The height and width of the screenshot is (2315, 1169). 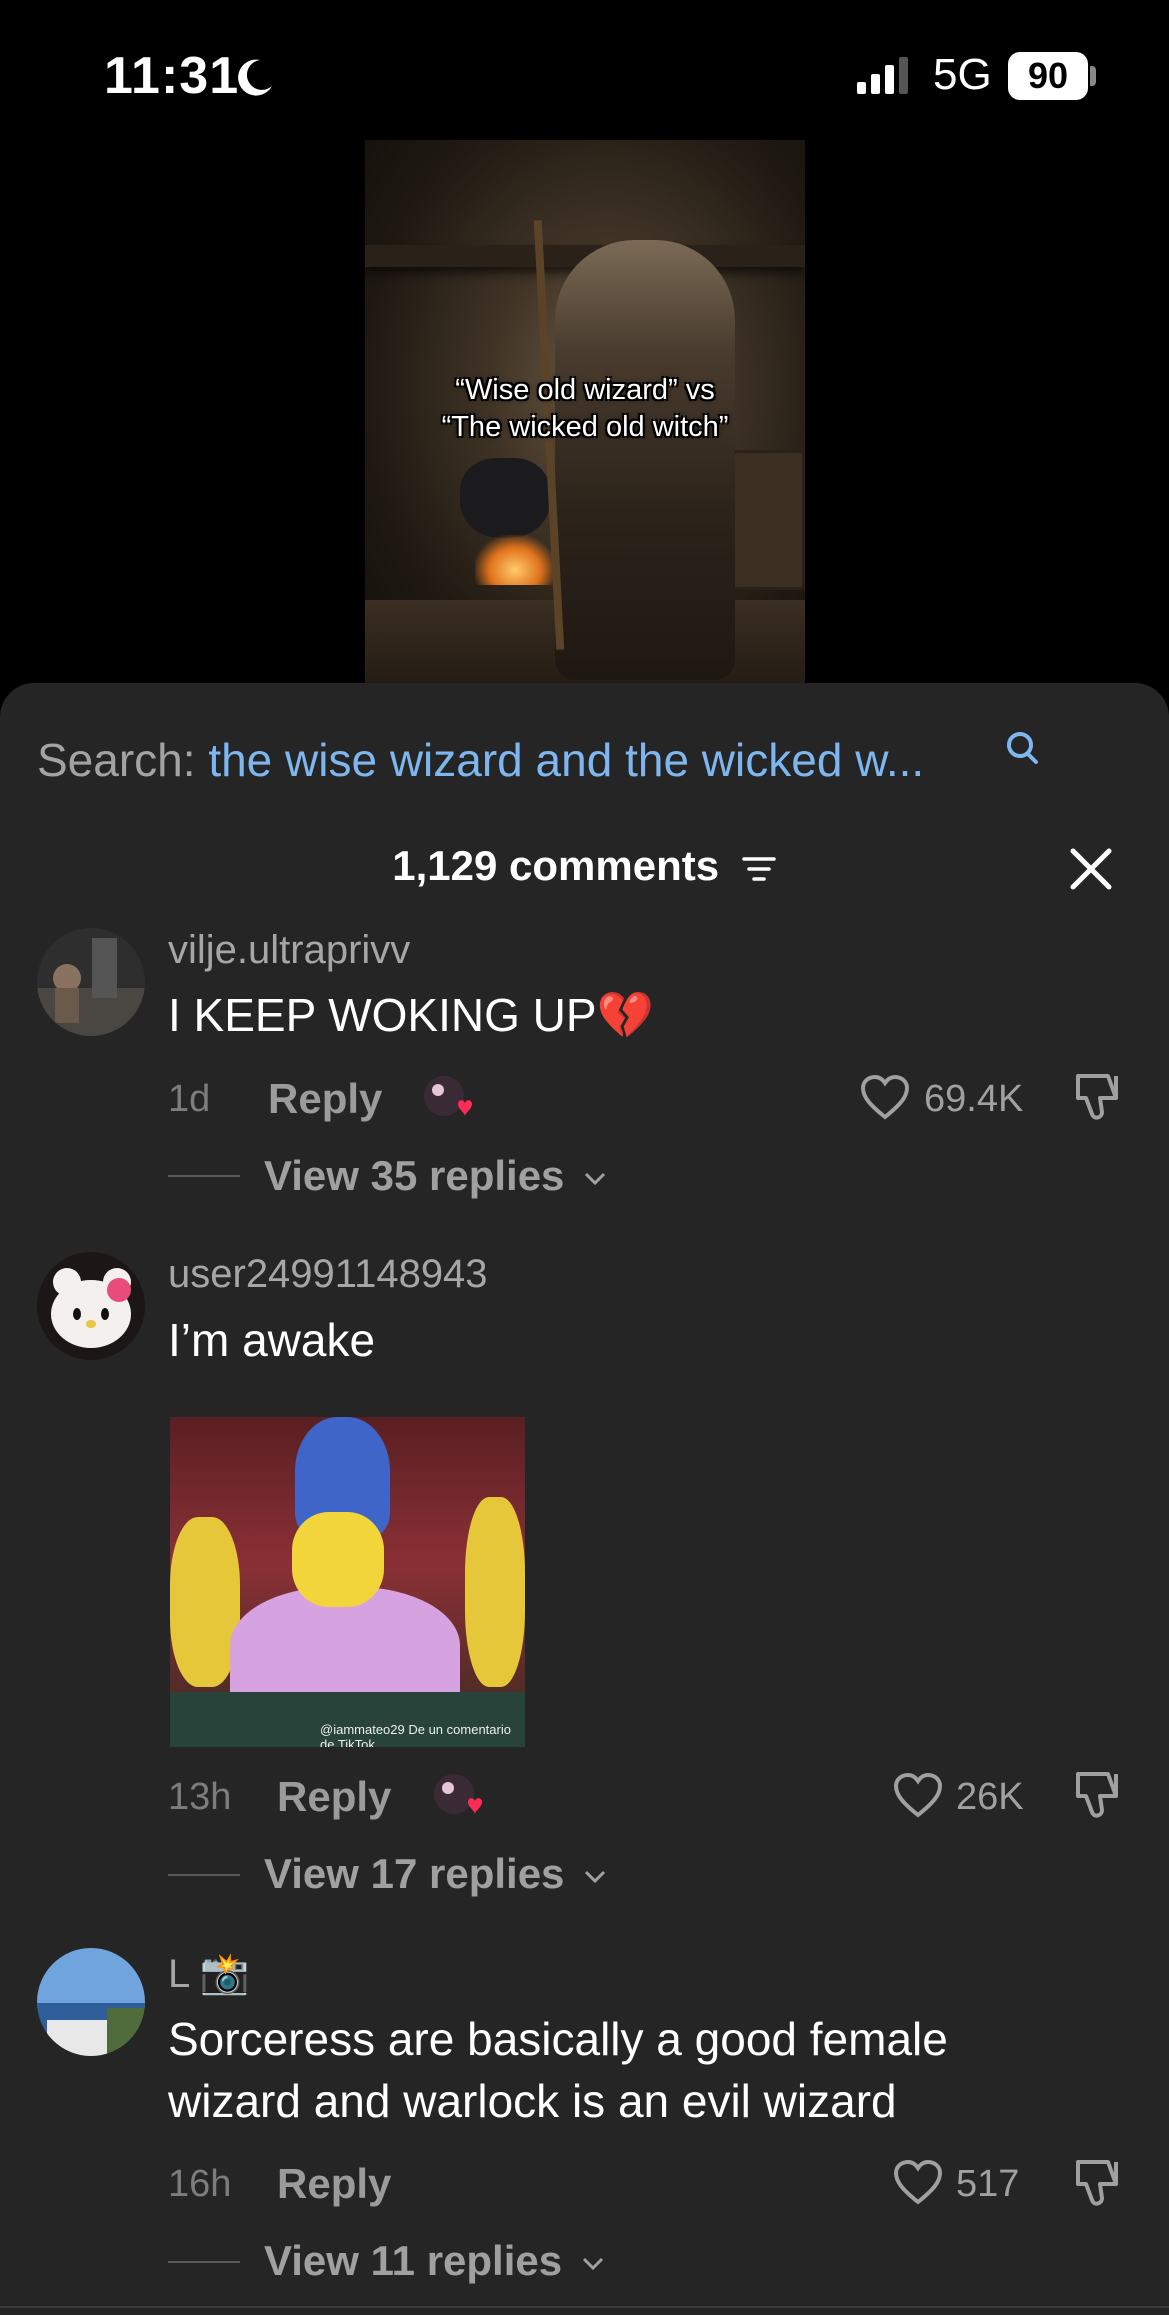 I want to click on view-replies-button: View 17 replies, so click(x=435, y=1874).